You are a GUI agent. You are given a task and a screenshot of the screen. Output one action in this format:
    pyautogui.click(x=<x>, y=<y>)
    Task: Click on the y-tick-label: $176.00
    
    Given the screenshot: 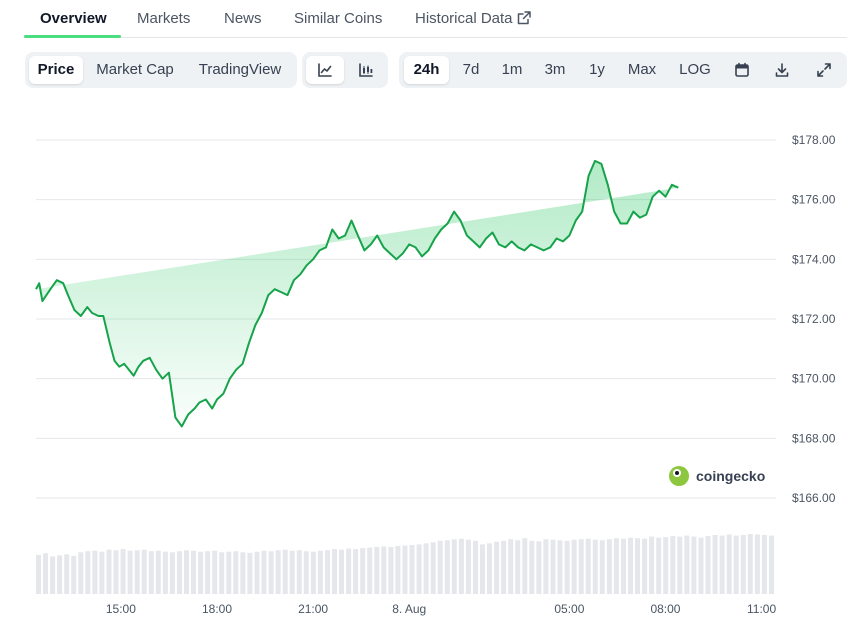 What is the action you would take?
    pyautogui.click(x=814, y=200)
    